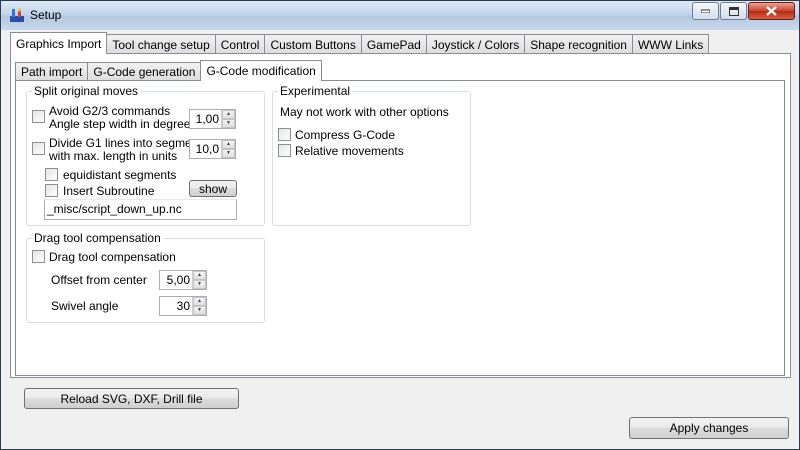 This screenshot has width=800, height=450. I want to click on swivel-value: 30, so click(183, 306).